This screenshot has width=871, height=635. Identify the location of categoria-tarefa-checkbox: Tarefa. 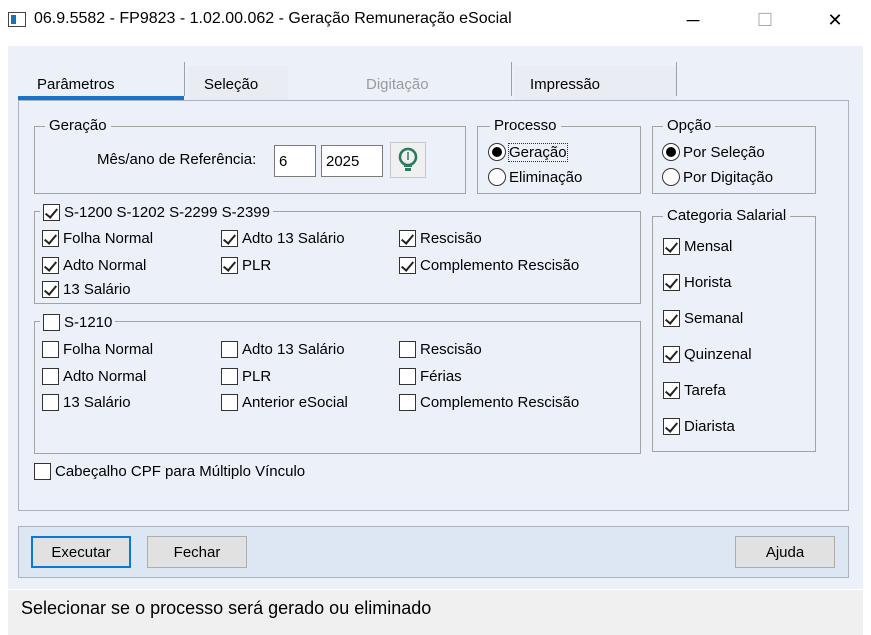
(694, 390).